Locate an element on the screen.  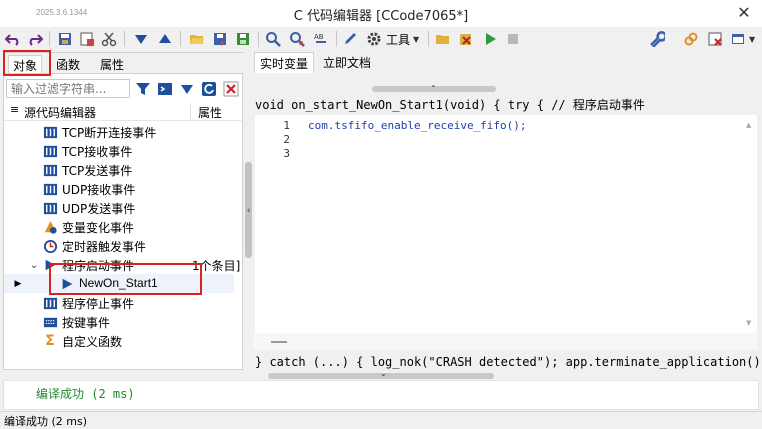
tree-item-label: 程序停止事件 is located at coordinates (98, 304).